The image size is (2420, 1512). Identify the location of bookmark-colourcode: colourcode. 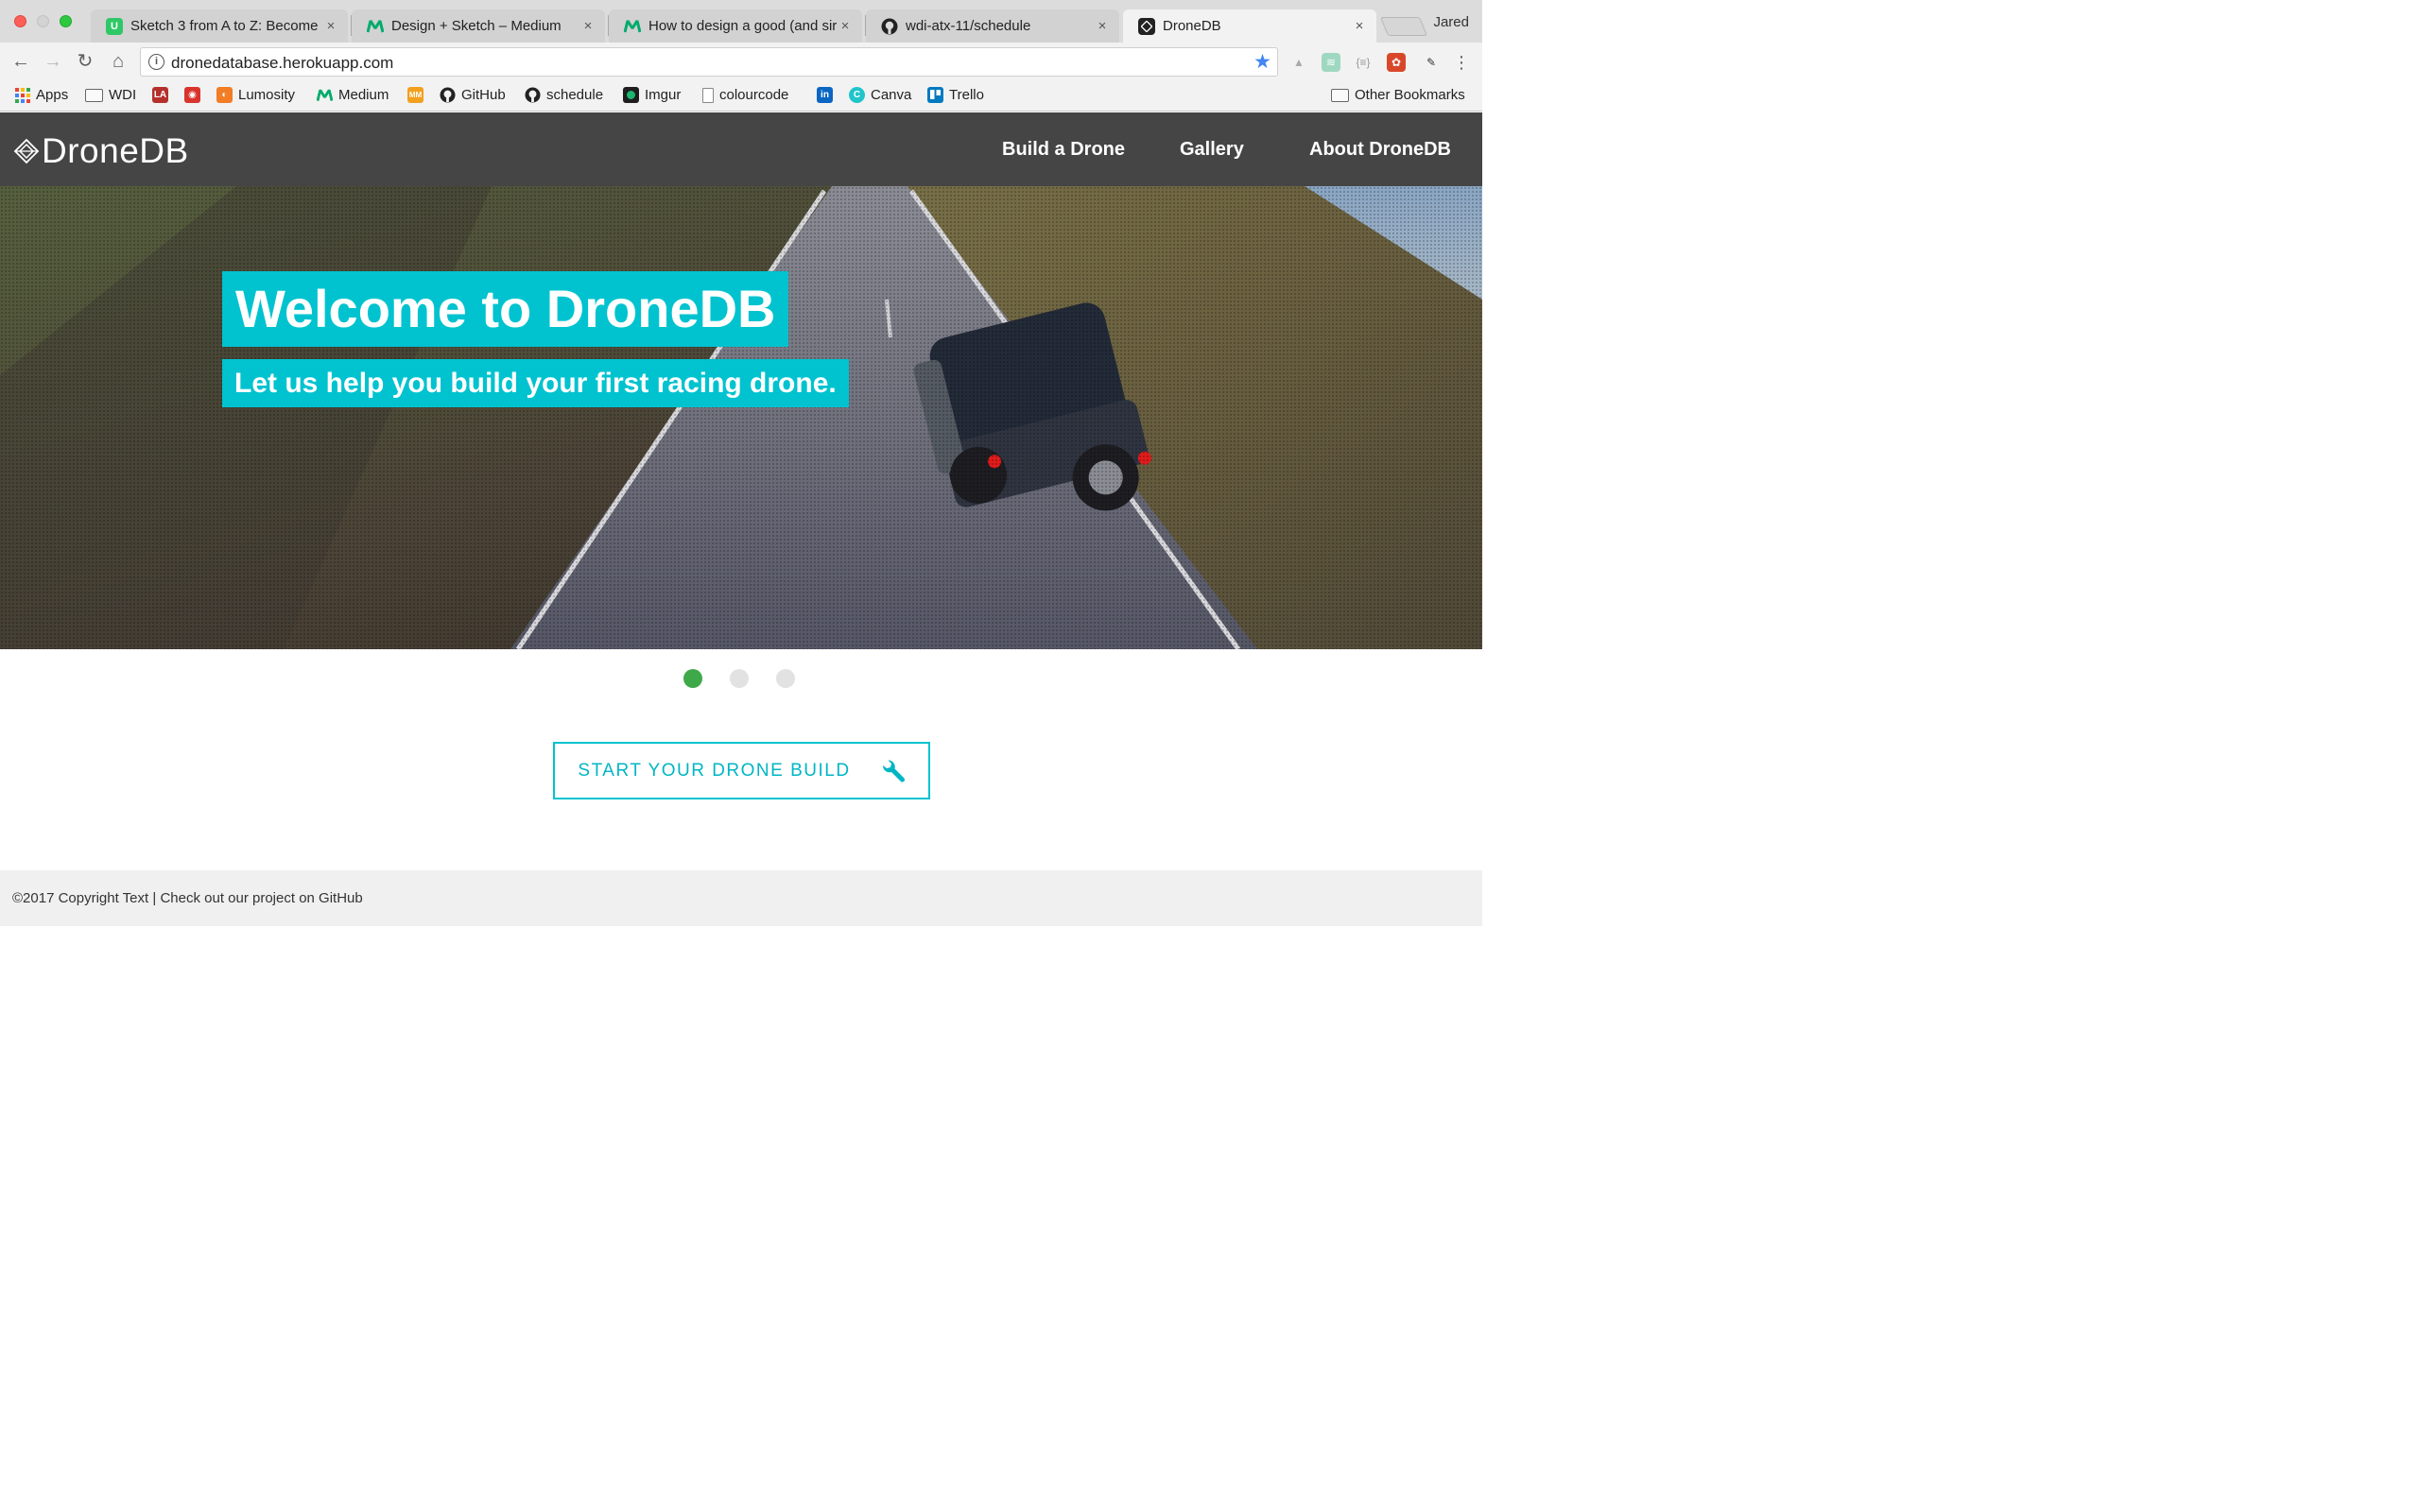
(745, 95).